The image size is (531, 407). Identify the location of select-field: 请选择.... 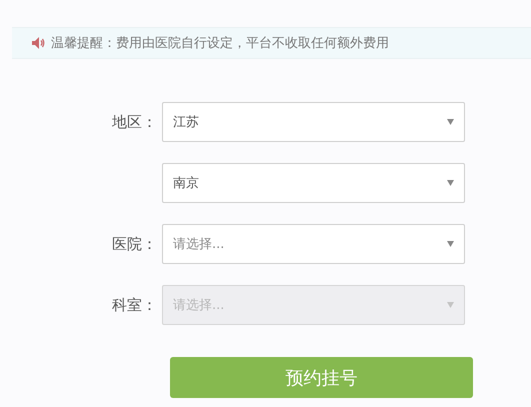
(313, 244).